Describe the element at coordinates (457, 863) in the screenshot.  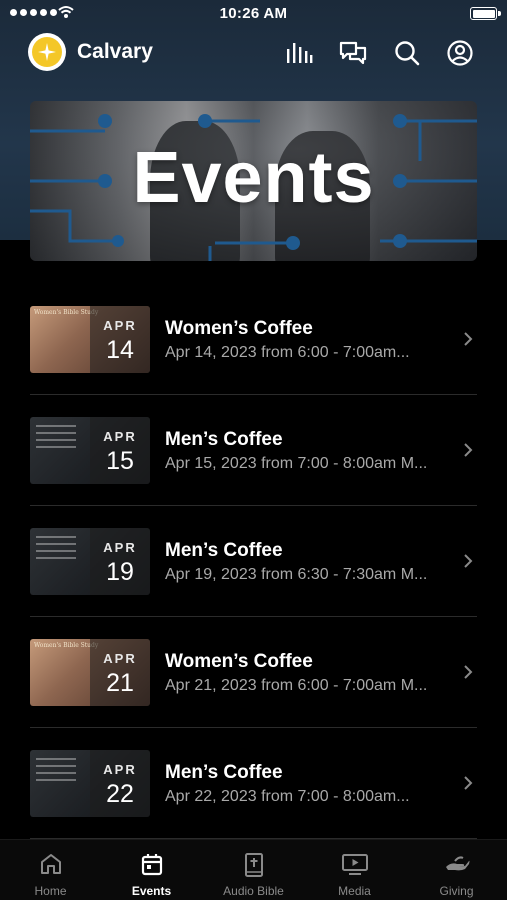
I see `giving-hand-icon` at that location.